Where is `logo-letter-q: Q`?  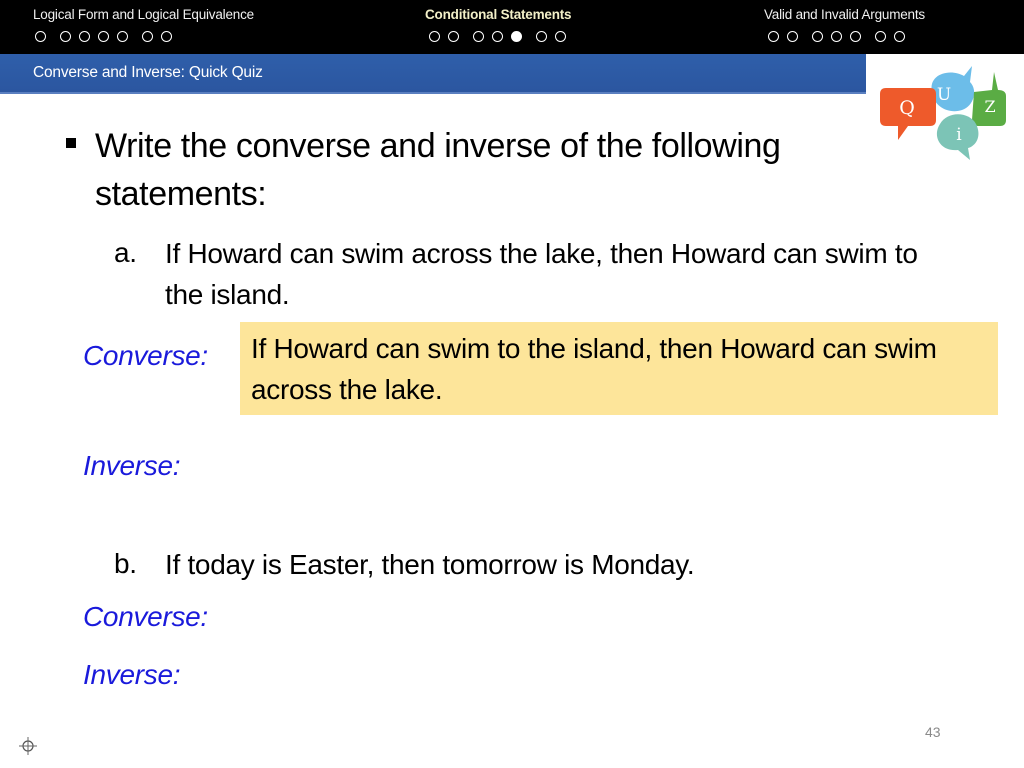 logo-letter-q: Q is located at coordinates (907, 108).